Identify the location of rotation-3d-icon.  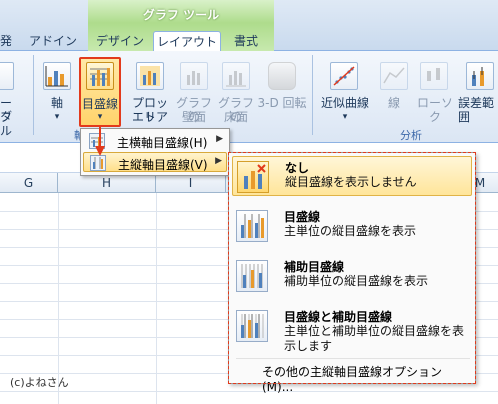
(282, 76).